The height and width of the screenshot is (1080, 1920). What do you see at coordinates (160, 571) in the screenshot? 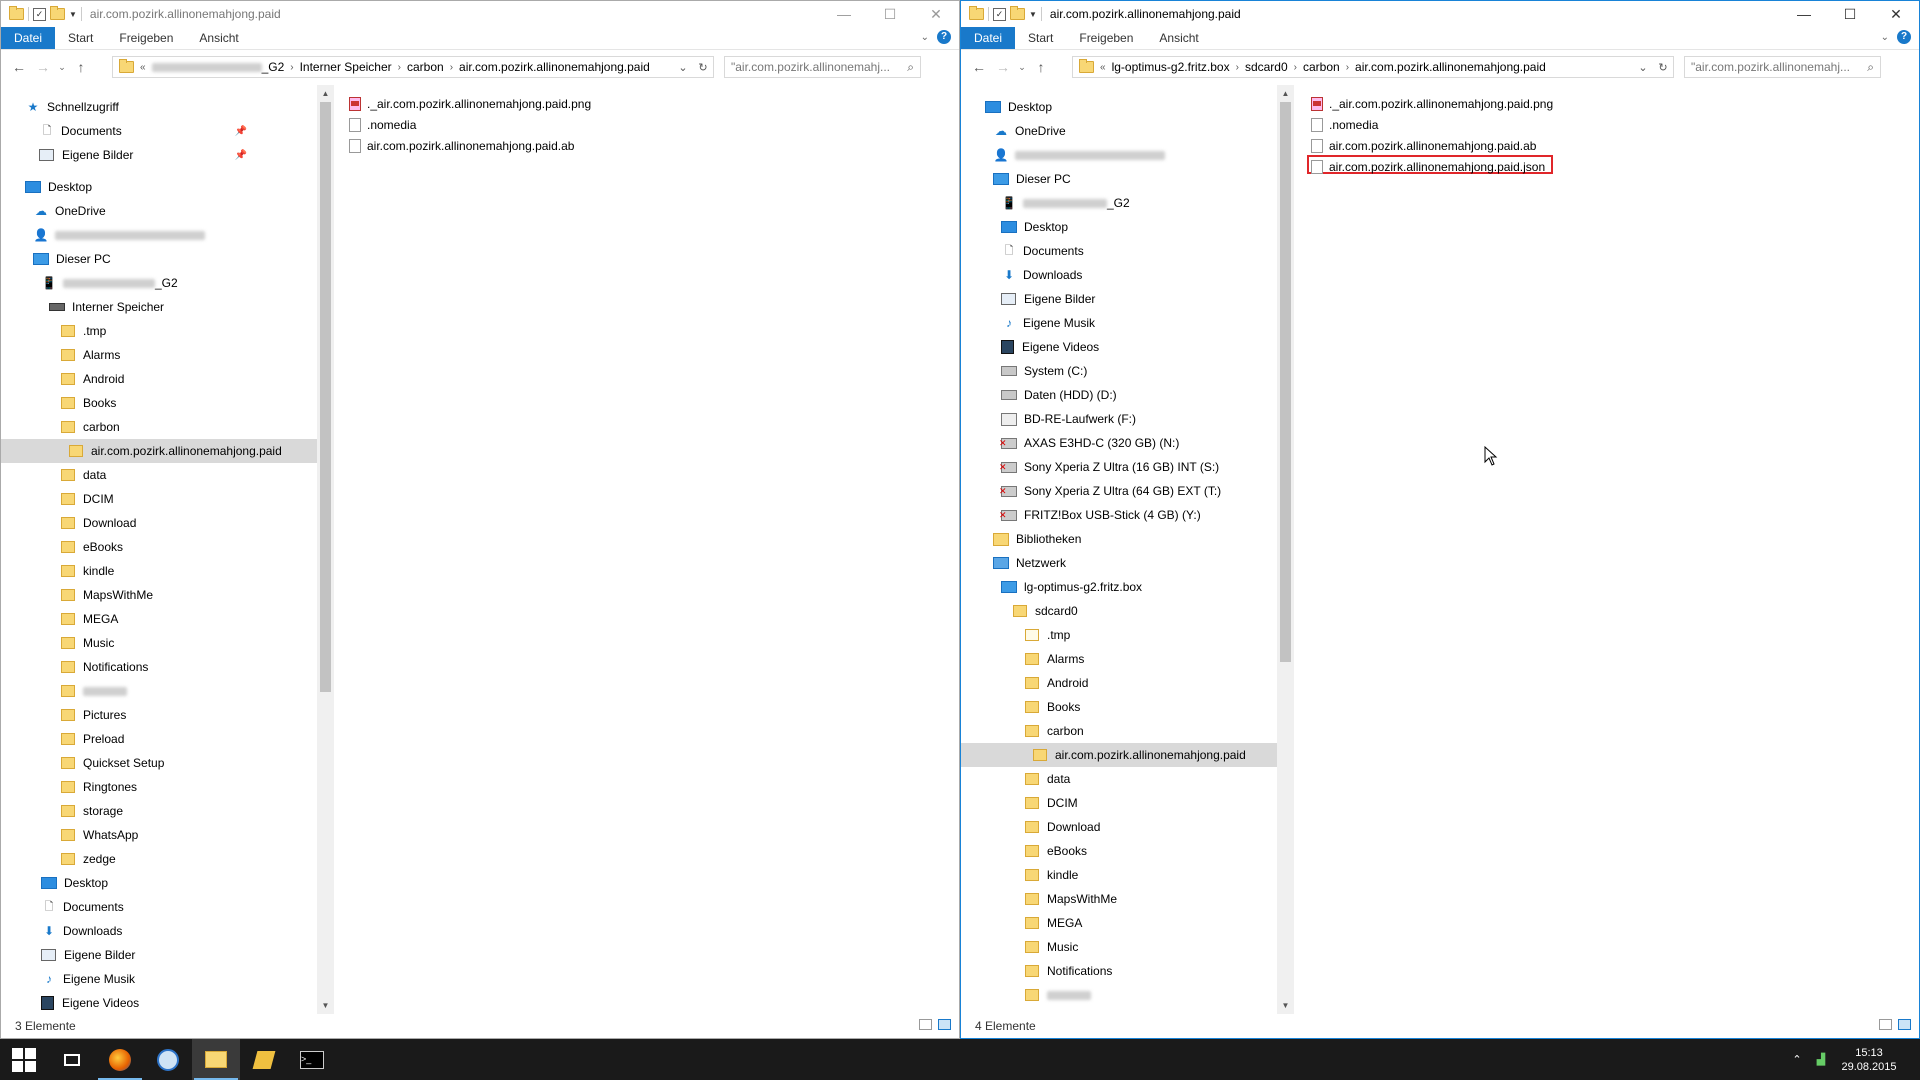
I see `nav-folder: kindle` at bounding box center [160, 571].